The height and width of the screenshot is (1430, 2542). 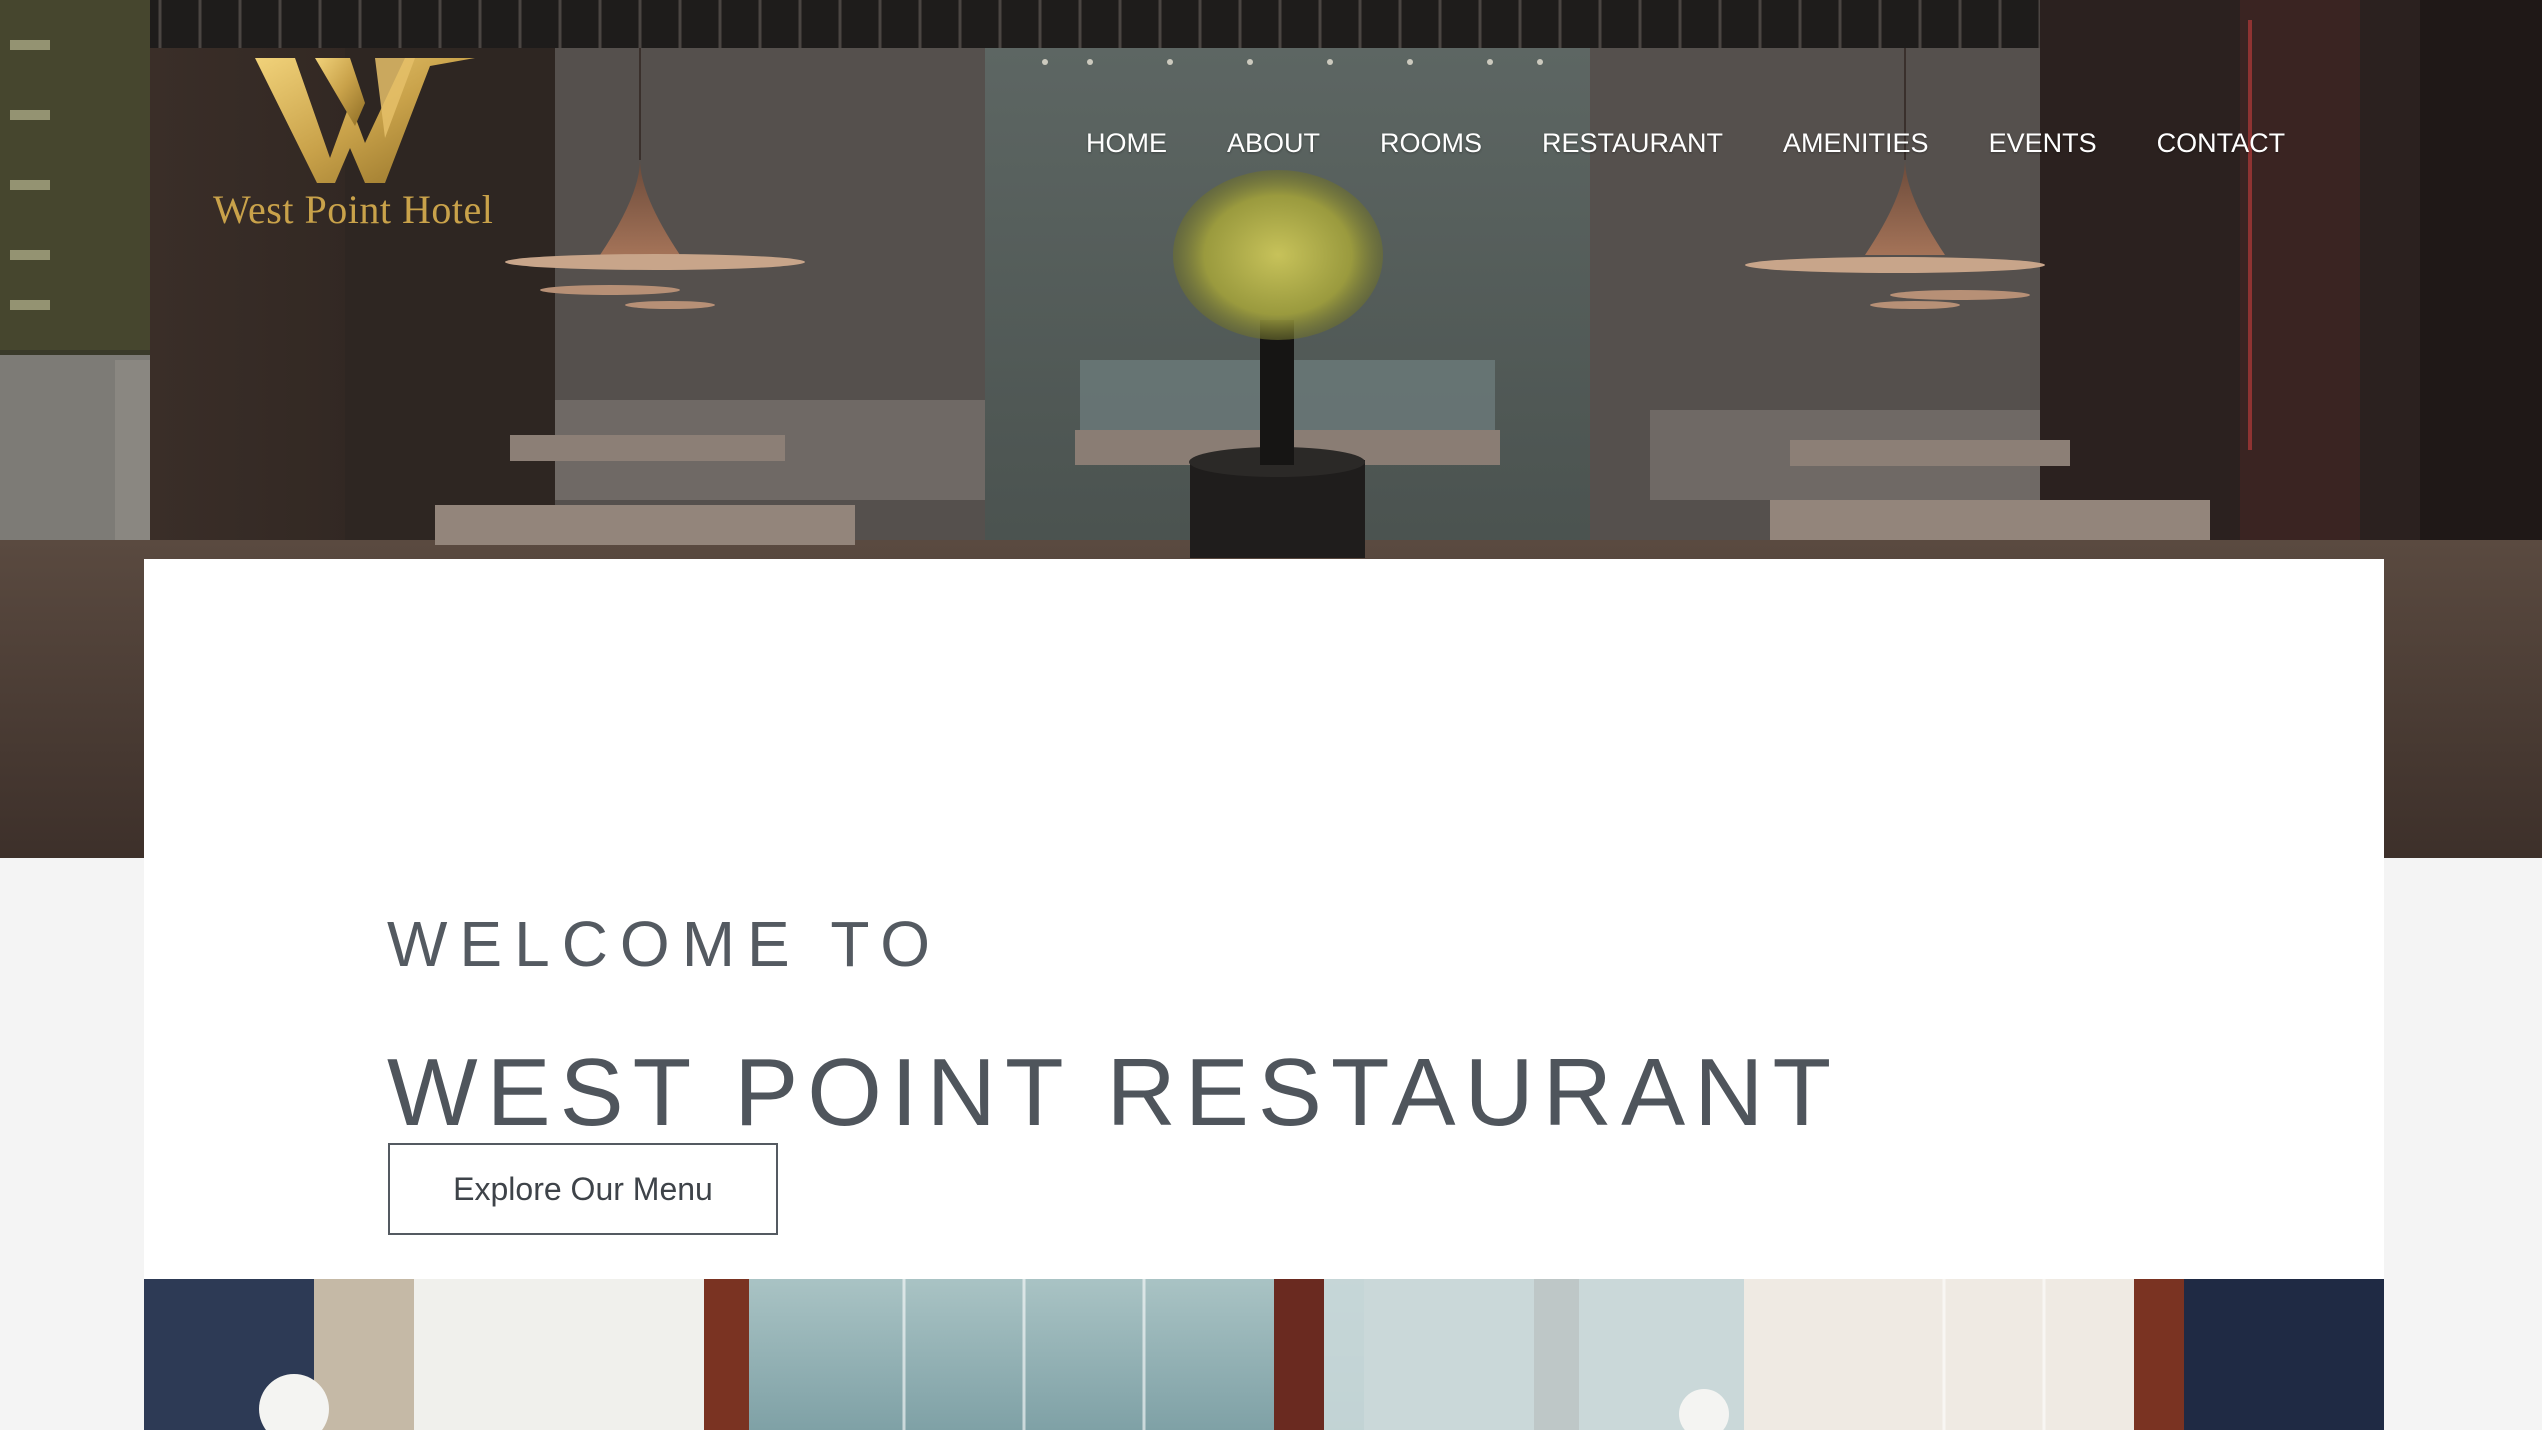 I want to click on nav-rooms: ROOMS, so click(x=1431, y=143).